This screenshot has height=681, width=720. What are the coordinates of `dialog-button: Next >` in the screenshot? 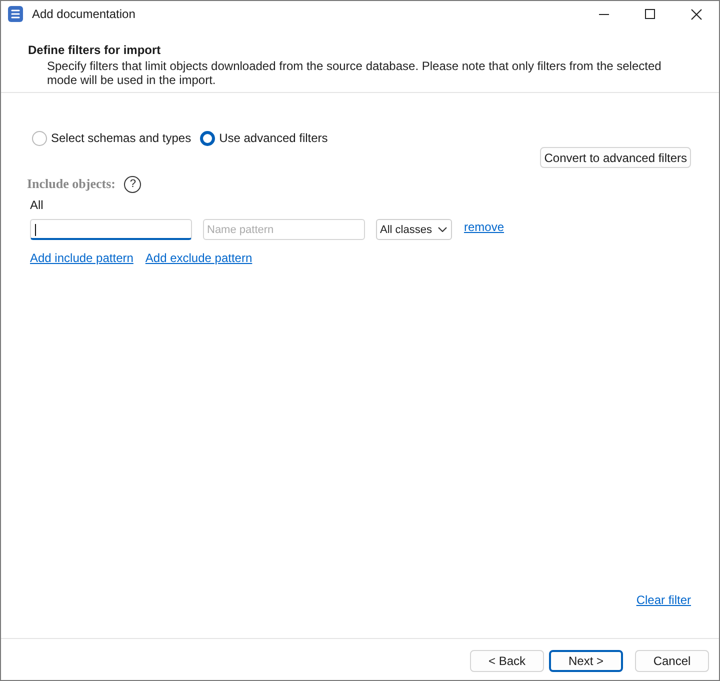 It's located at (586, 661).